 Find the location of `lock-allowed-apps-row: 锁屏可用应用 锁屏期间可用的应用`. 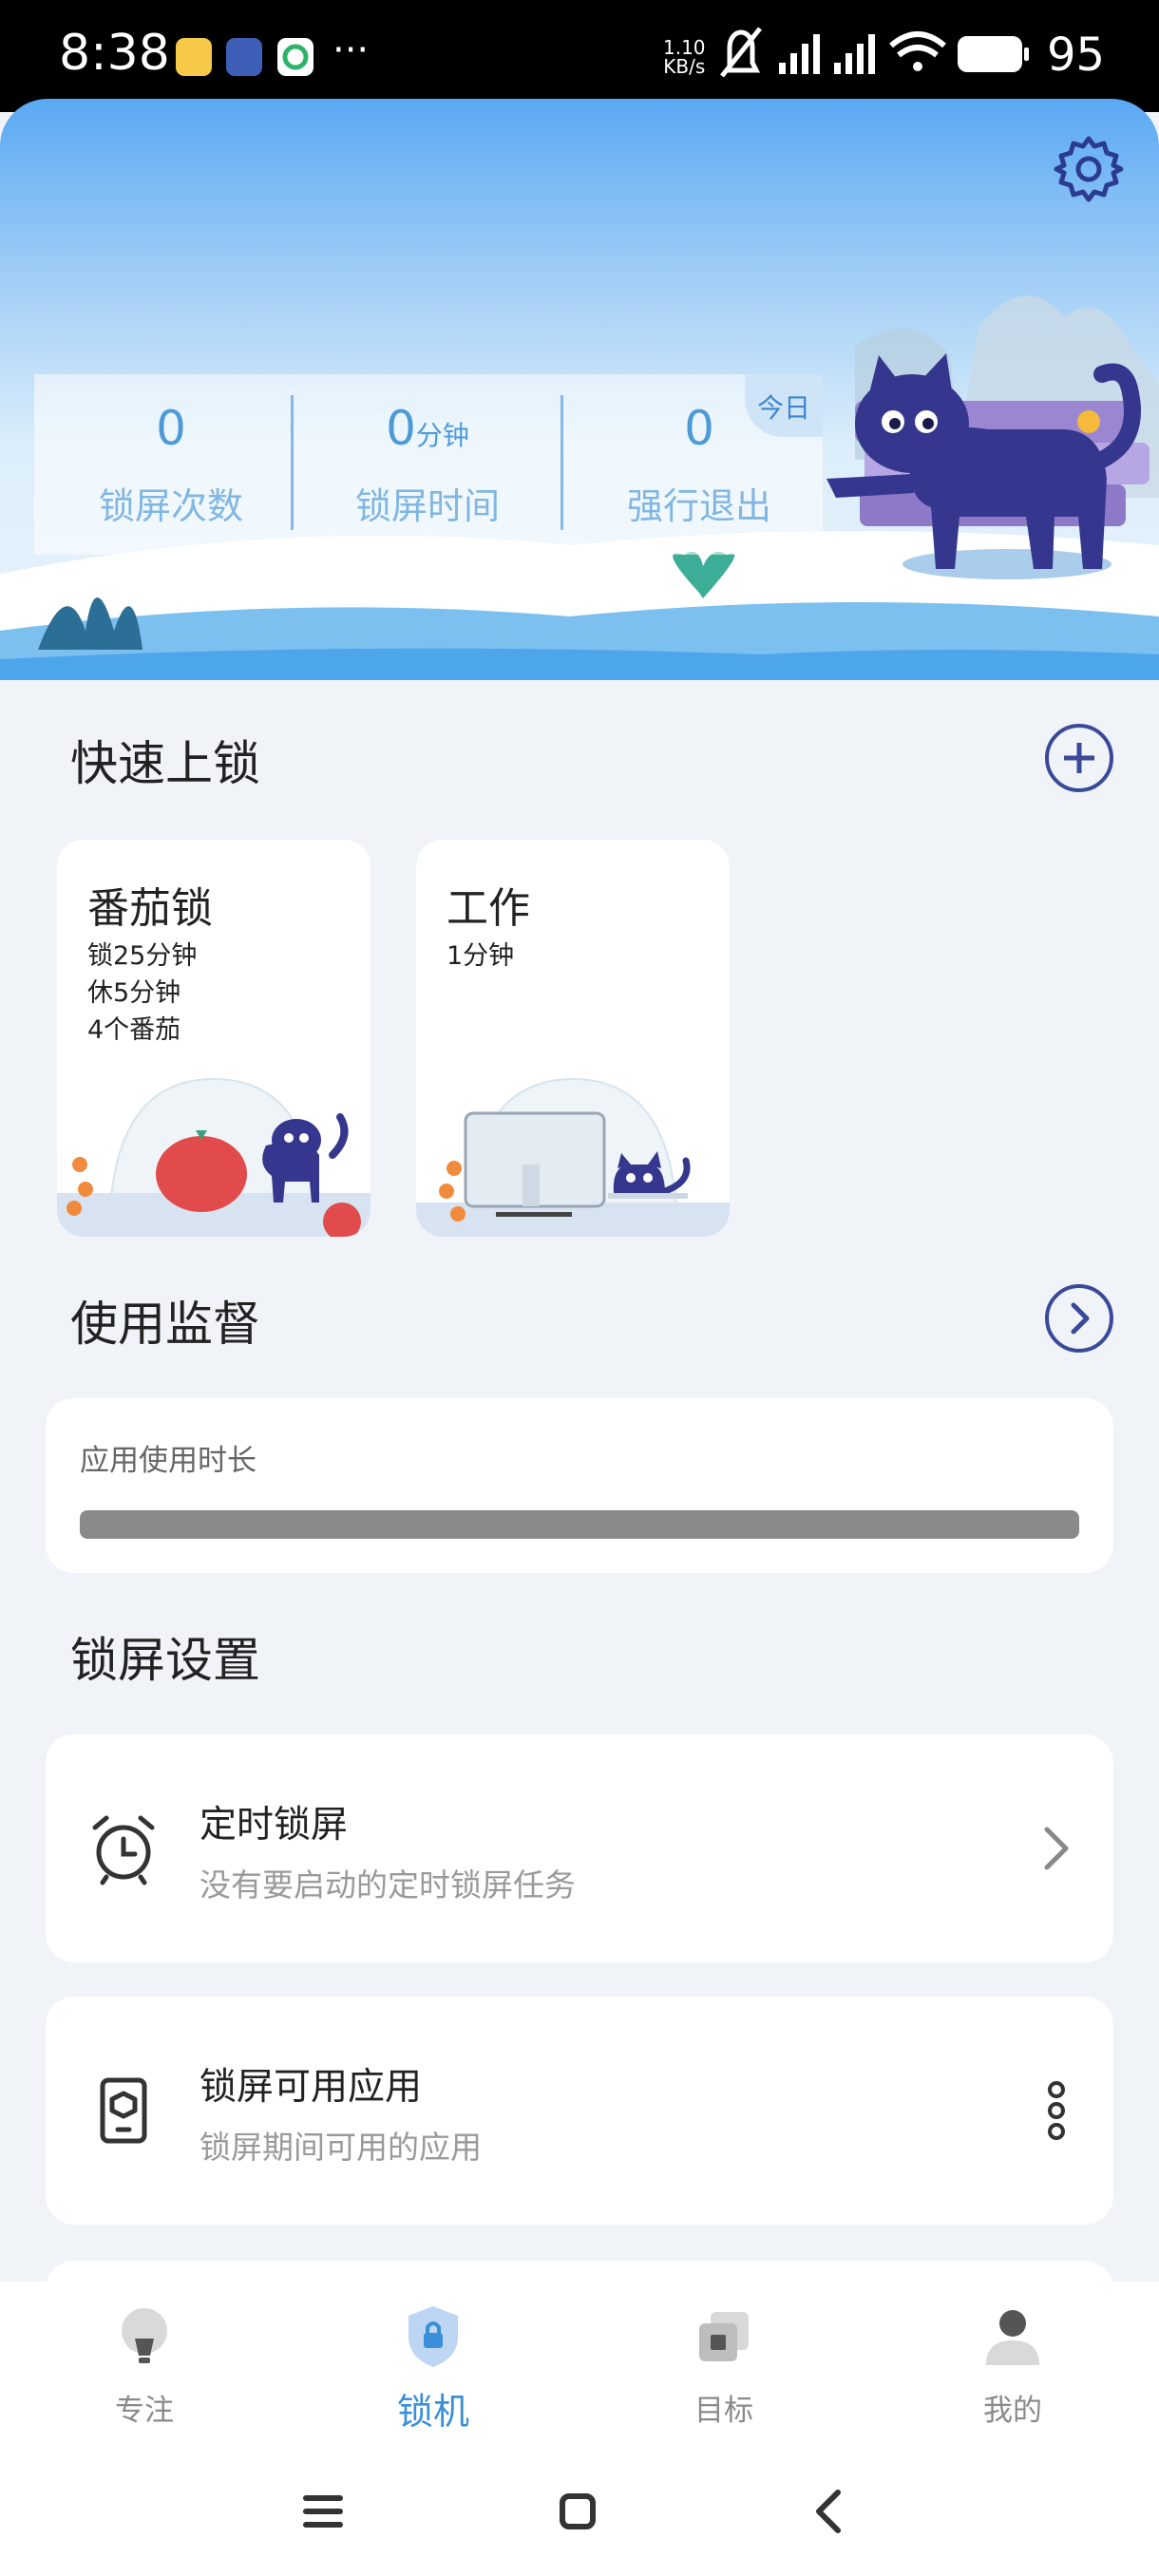

lock-allowed-apps-row: 锁屏可用应用 锁屏期间可用的应用 is located at coordinates (579, 2111).